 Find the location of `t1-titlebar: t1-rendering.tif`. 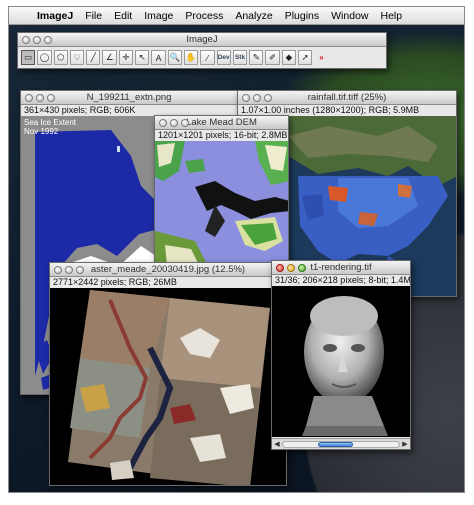

t1-titlebar: t1-rendering.tif is located at coordinates (341, 268).